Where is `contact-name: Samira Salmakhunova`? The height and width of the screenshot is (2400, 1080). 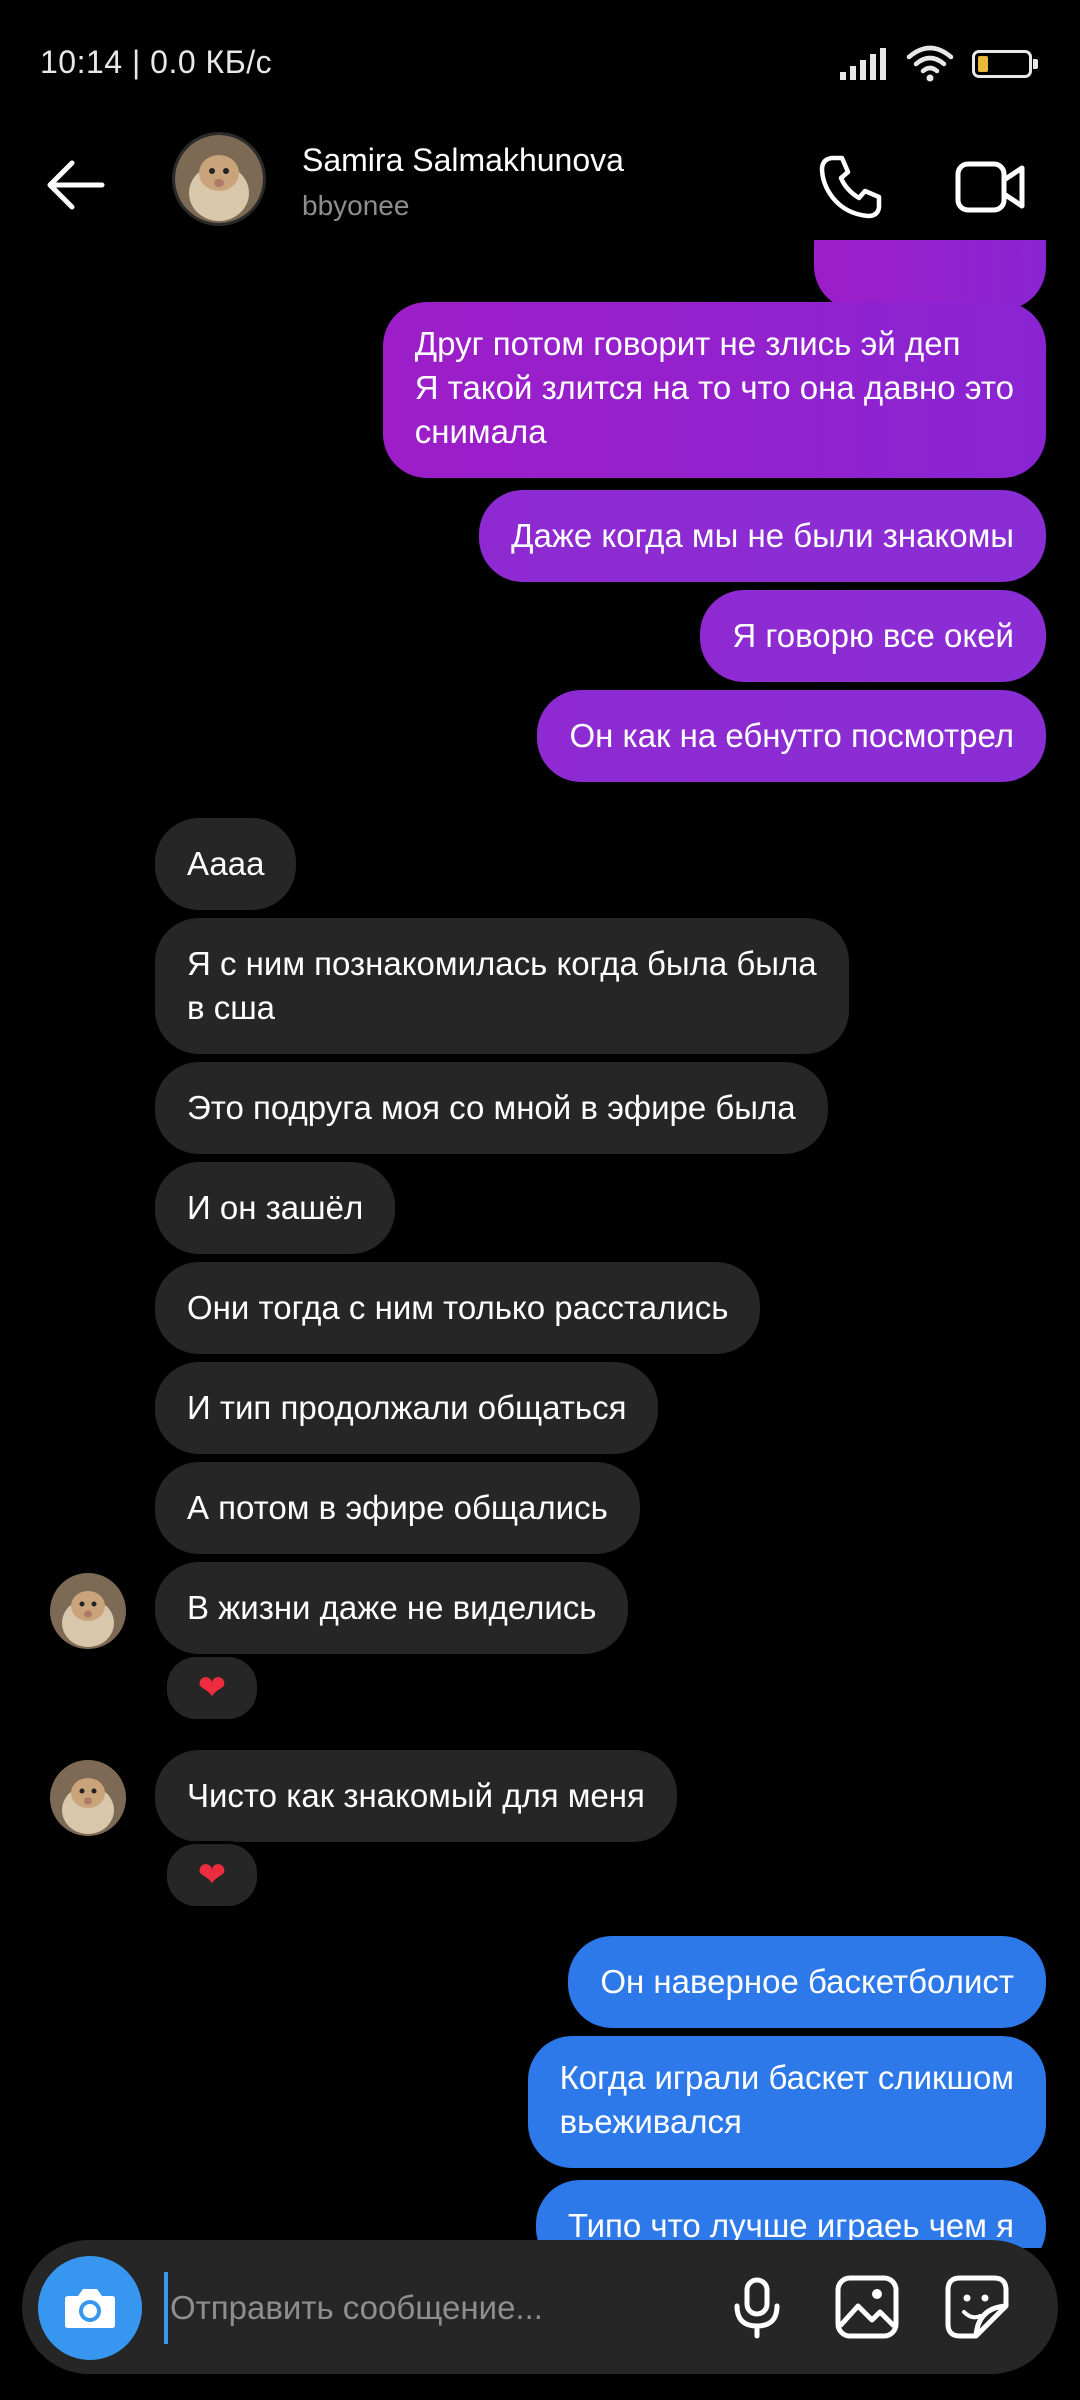 contact-name: Samira Salmakhunova is located at coordinates (463, 160).